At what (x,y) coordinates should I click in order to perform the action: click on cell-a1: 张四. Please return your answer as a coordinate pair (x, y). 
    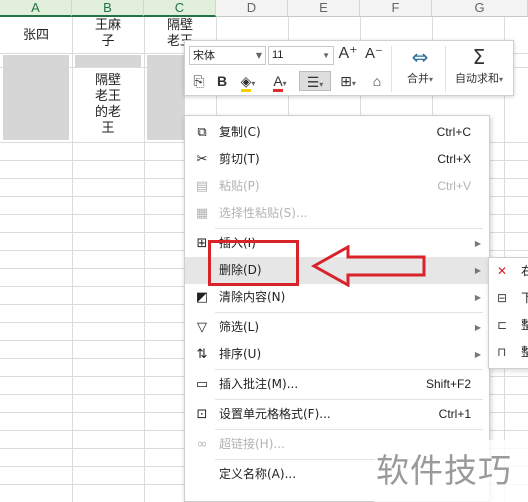
    Looking at the image, I should click on (36, 36).